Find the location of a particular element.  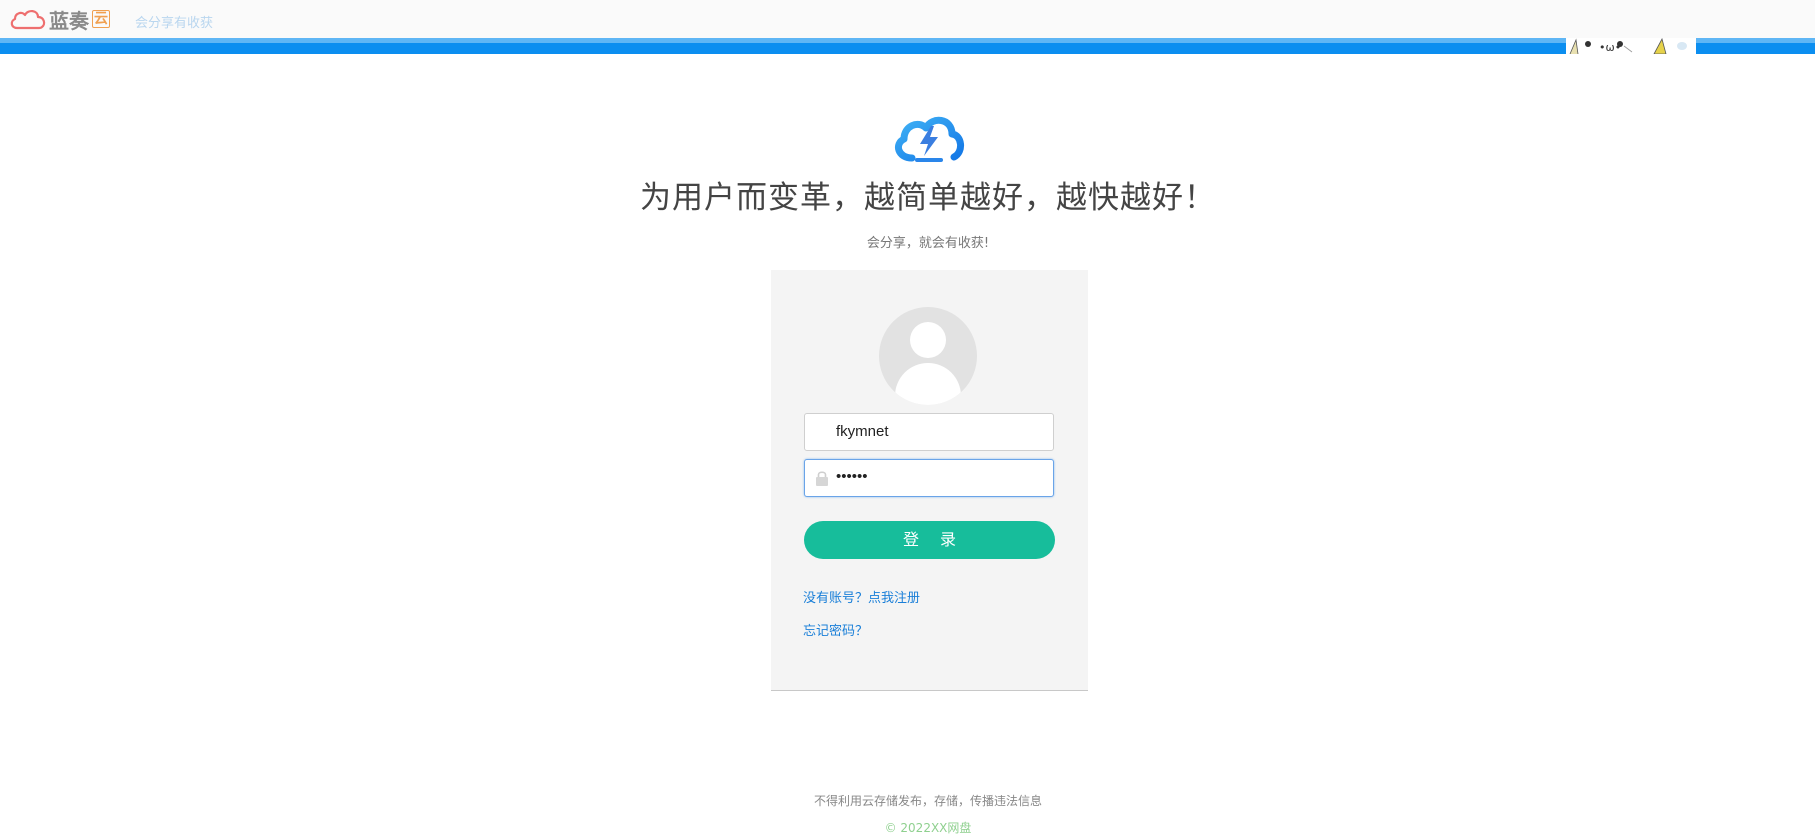

top-header: 蓝奏 云 会分享有收获 is located at coordinates (907, 19).